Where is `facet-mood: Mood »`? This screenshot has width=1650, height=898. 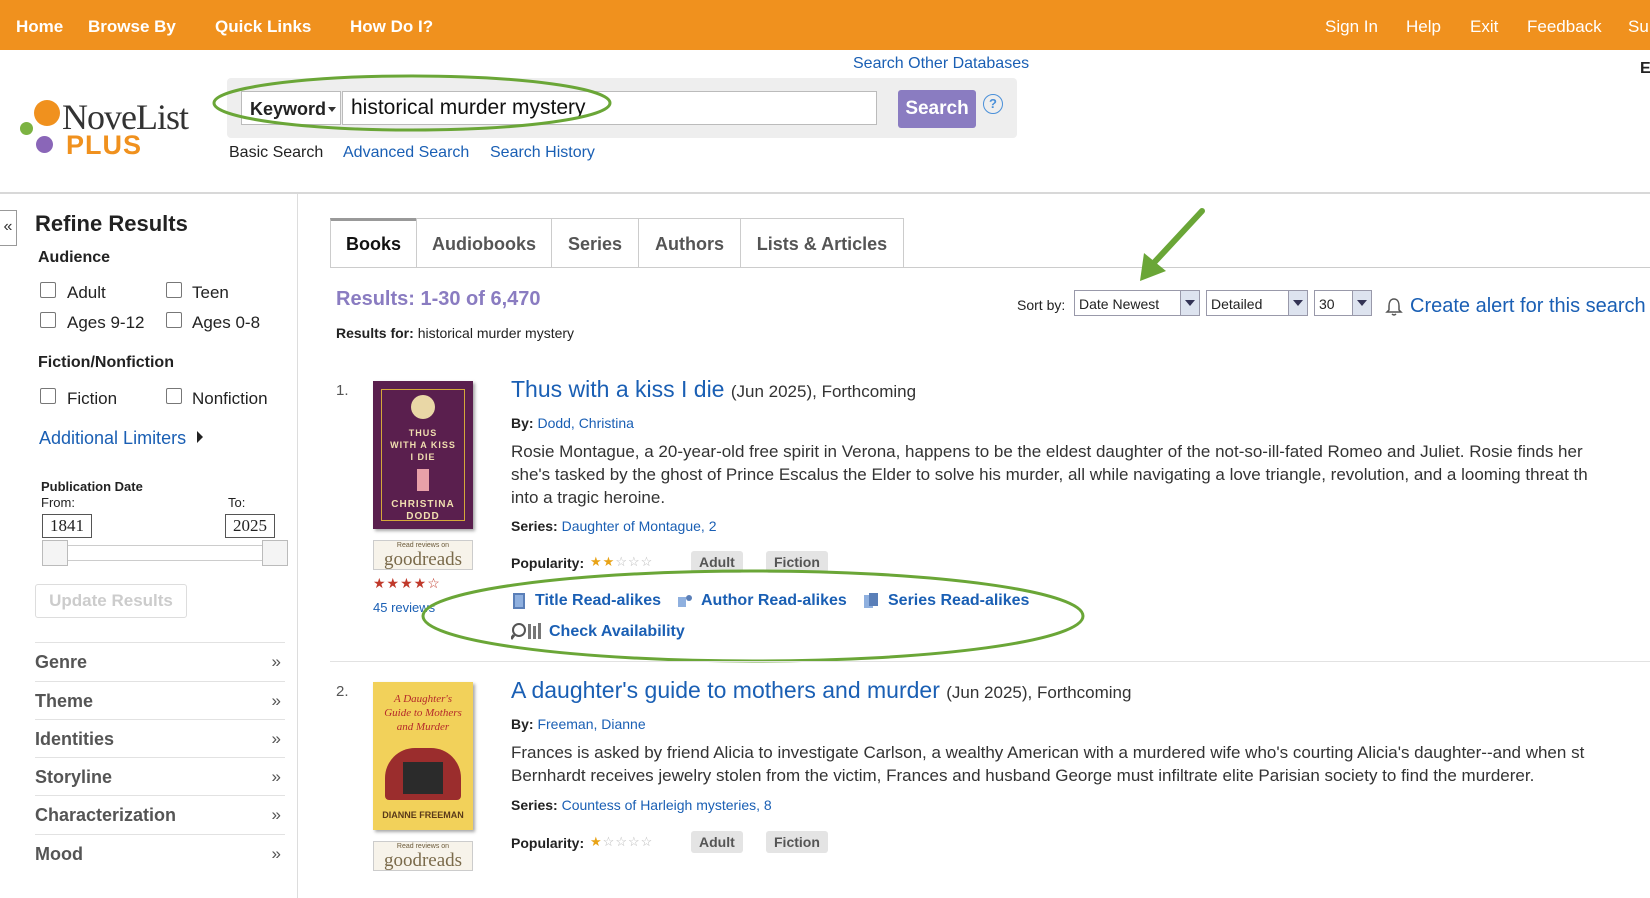 facet-mood: Mood » is located at coordinates (160, 852).